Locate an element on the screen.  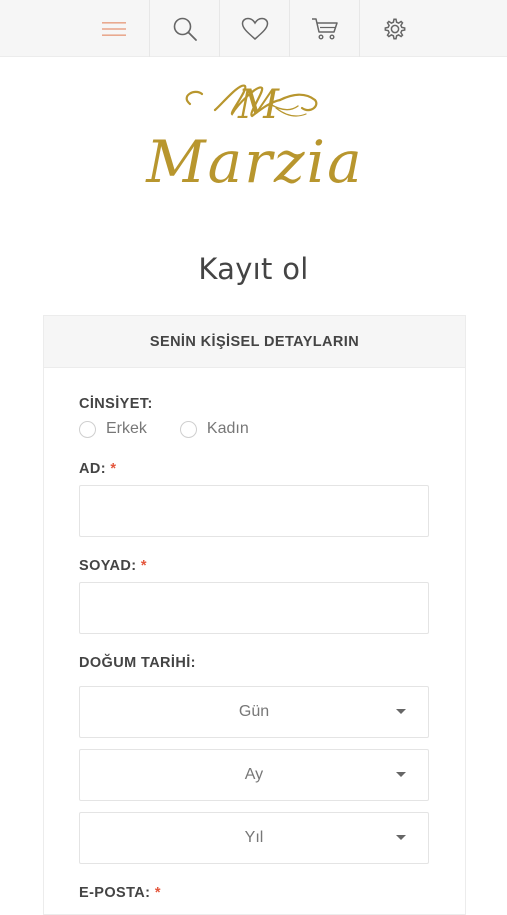
last-name-label-text: SOYAD: is located at coordinates (108, 566).